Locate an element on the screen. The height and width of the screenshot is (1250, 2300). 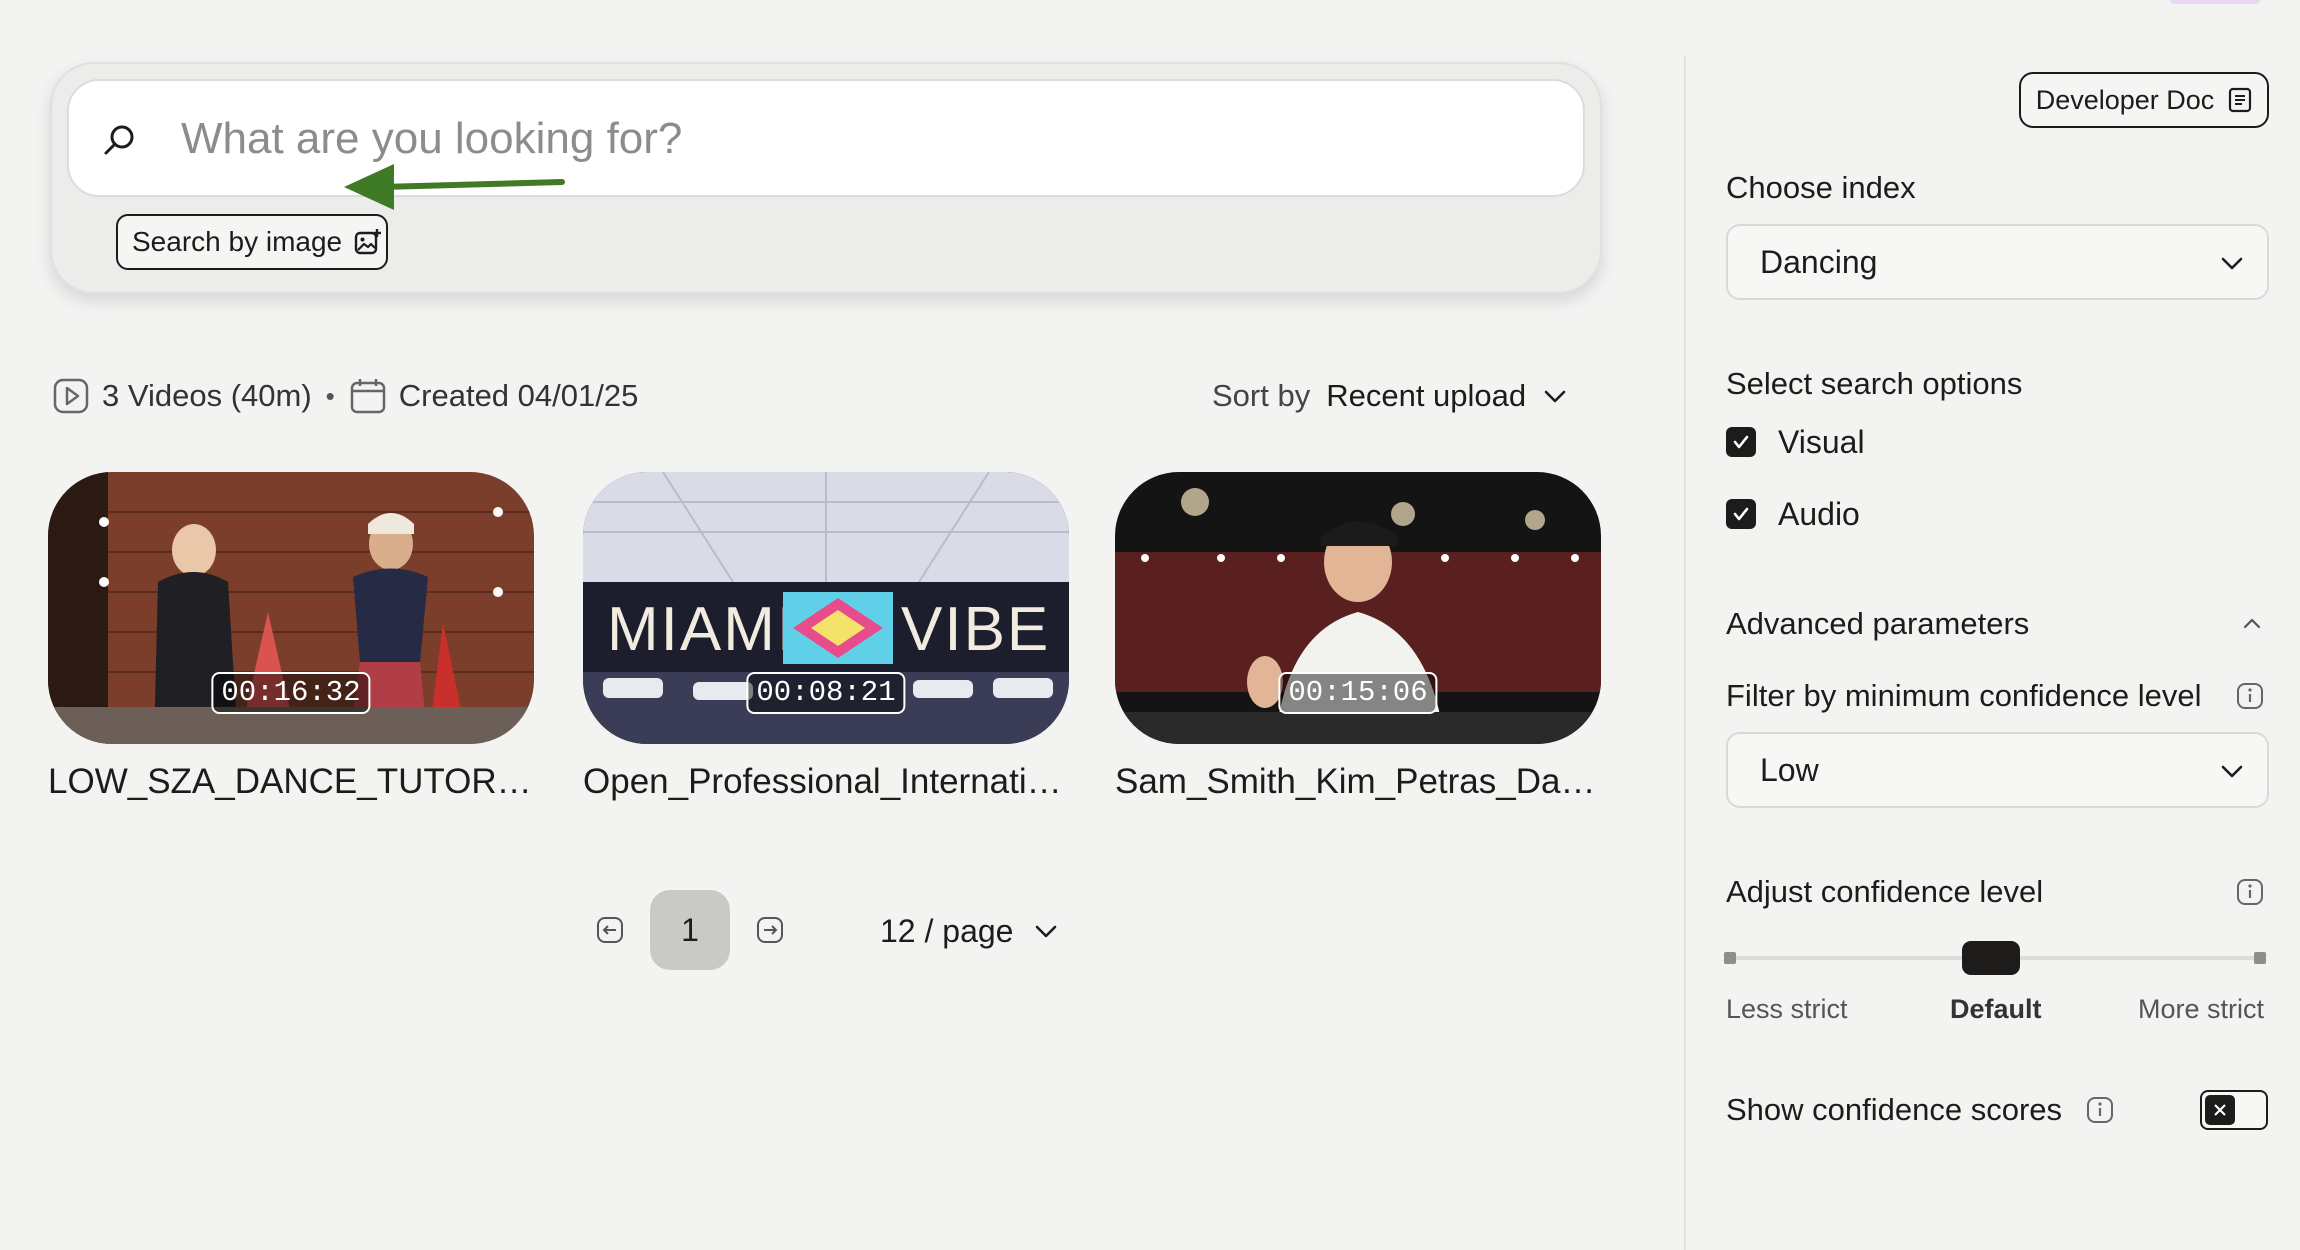
slider-max-marker is located at coordinates (2260, 958).